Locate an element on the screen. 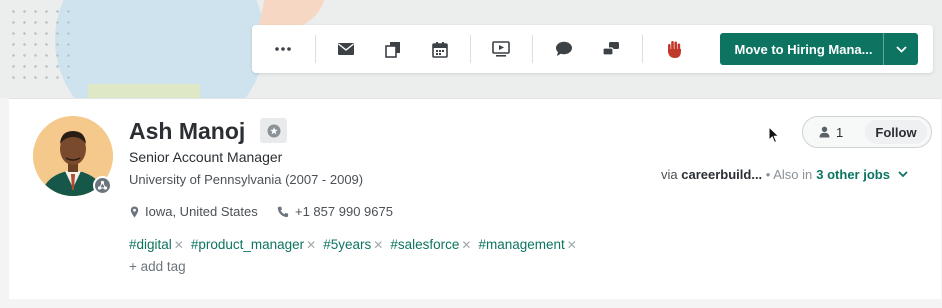 The height and width of the screenshot is (308, 942). tag-label: #management is located at coordinates (521, 244).